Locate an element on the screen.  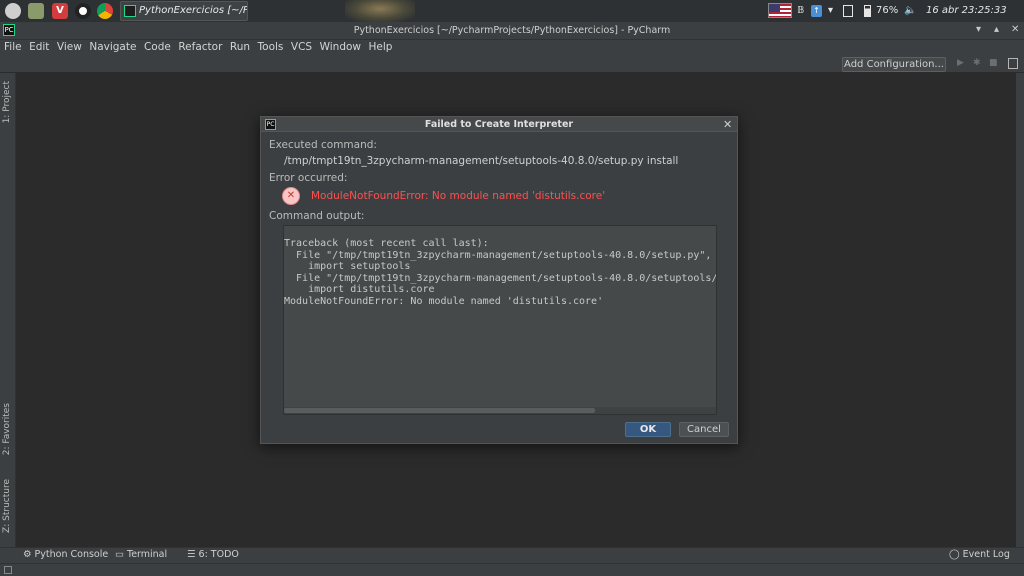
menu-edit: Edit is located at coordinates (39, 47).